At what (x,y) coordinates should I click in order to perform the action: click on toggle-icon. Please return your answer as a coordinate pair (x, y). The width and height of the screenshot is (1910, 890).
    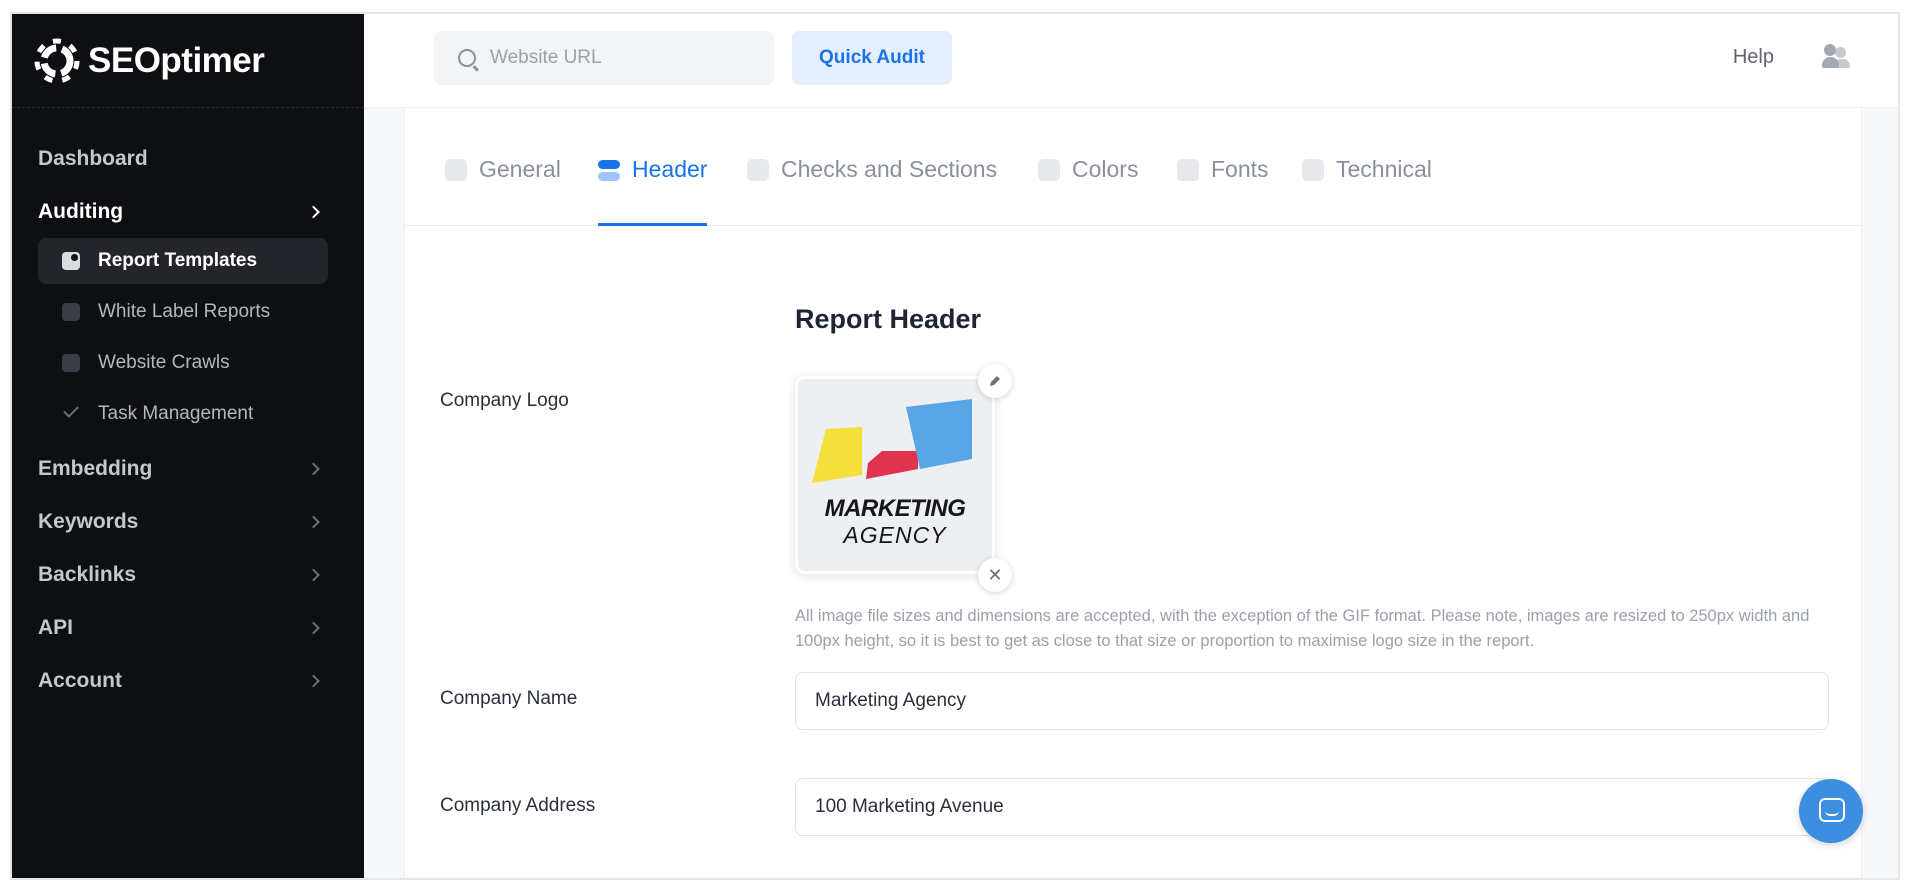
    Looking at the image, I should click on (609, 170).